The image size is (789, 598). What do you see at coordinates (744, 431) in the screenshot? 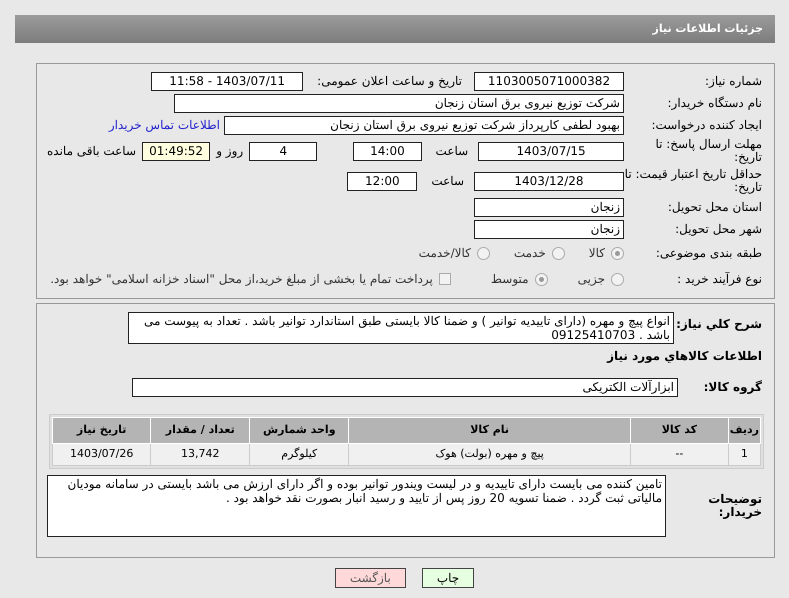
I see `column-header: ردیف` at bounding box center [744, 431].